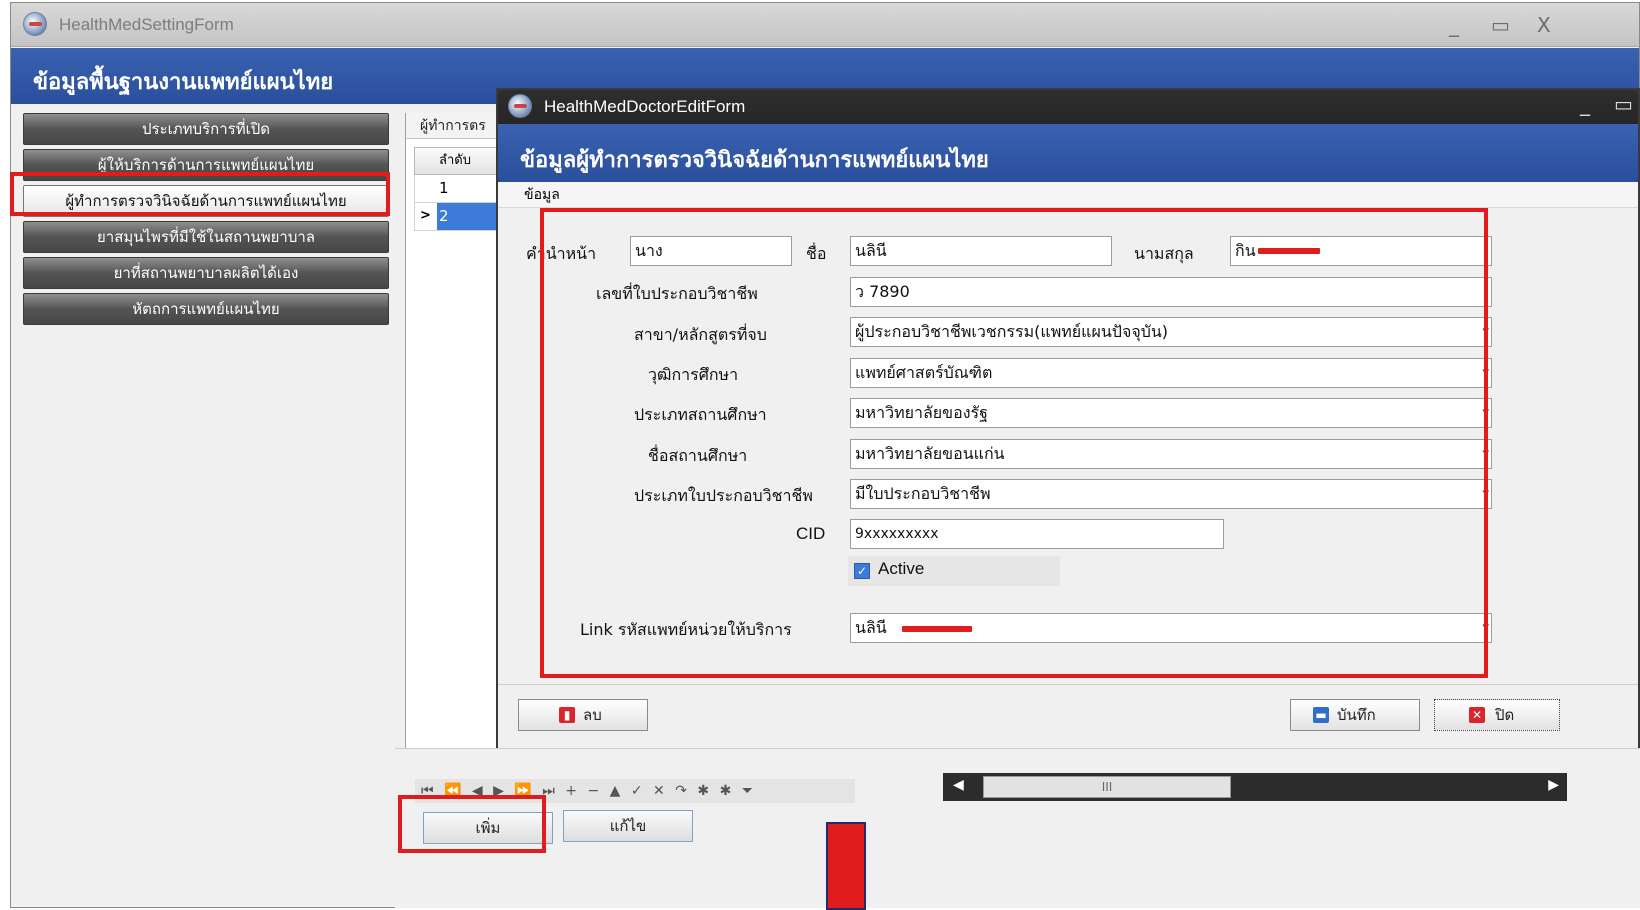 This screenshot has width=1640, height=910. Describe the element at coordinates (206, 129) in the screenshot. I see `nav-item-service-types: ประเภทบริการที่เปิด` at that location.